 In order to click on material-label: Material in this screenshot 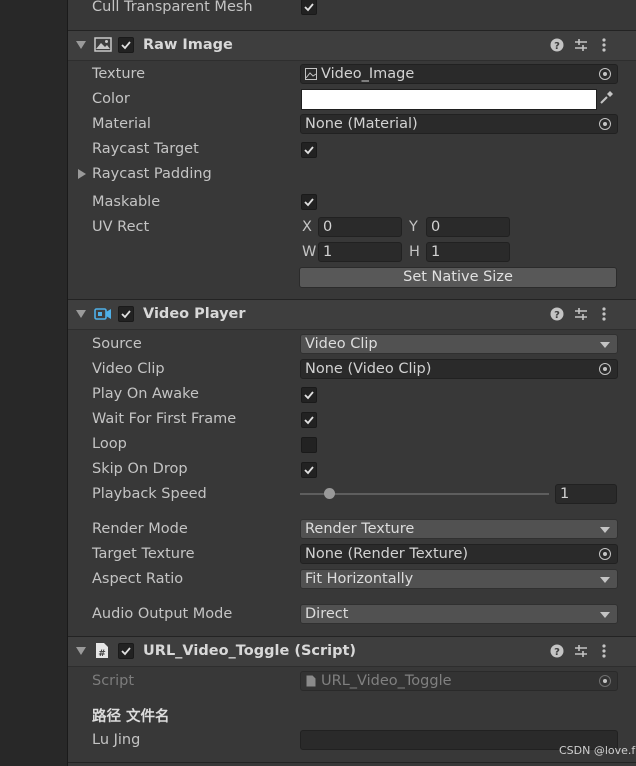, I will do `click(121, 124)`.